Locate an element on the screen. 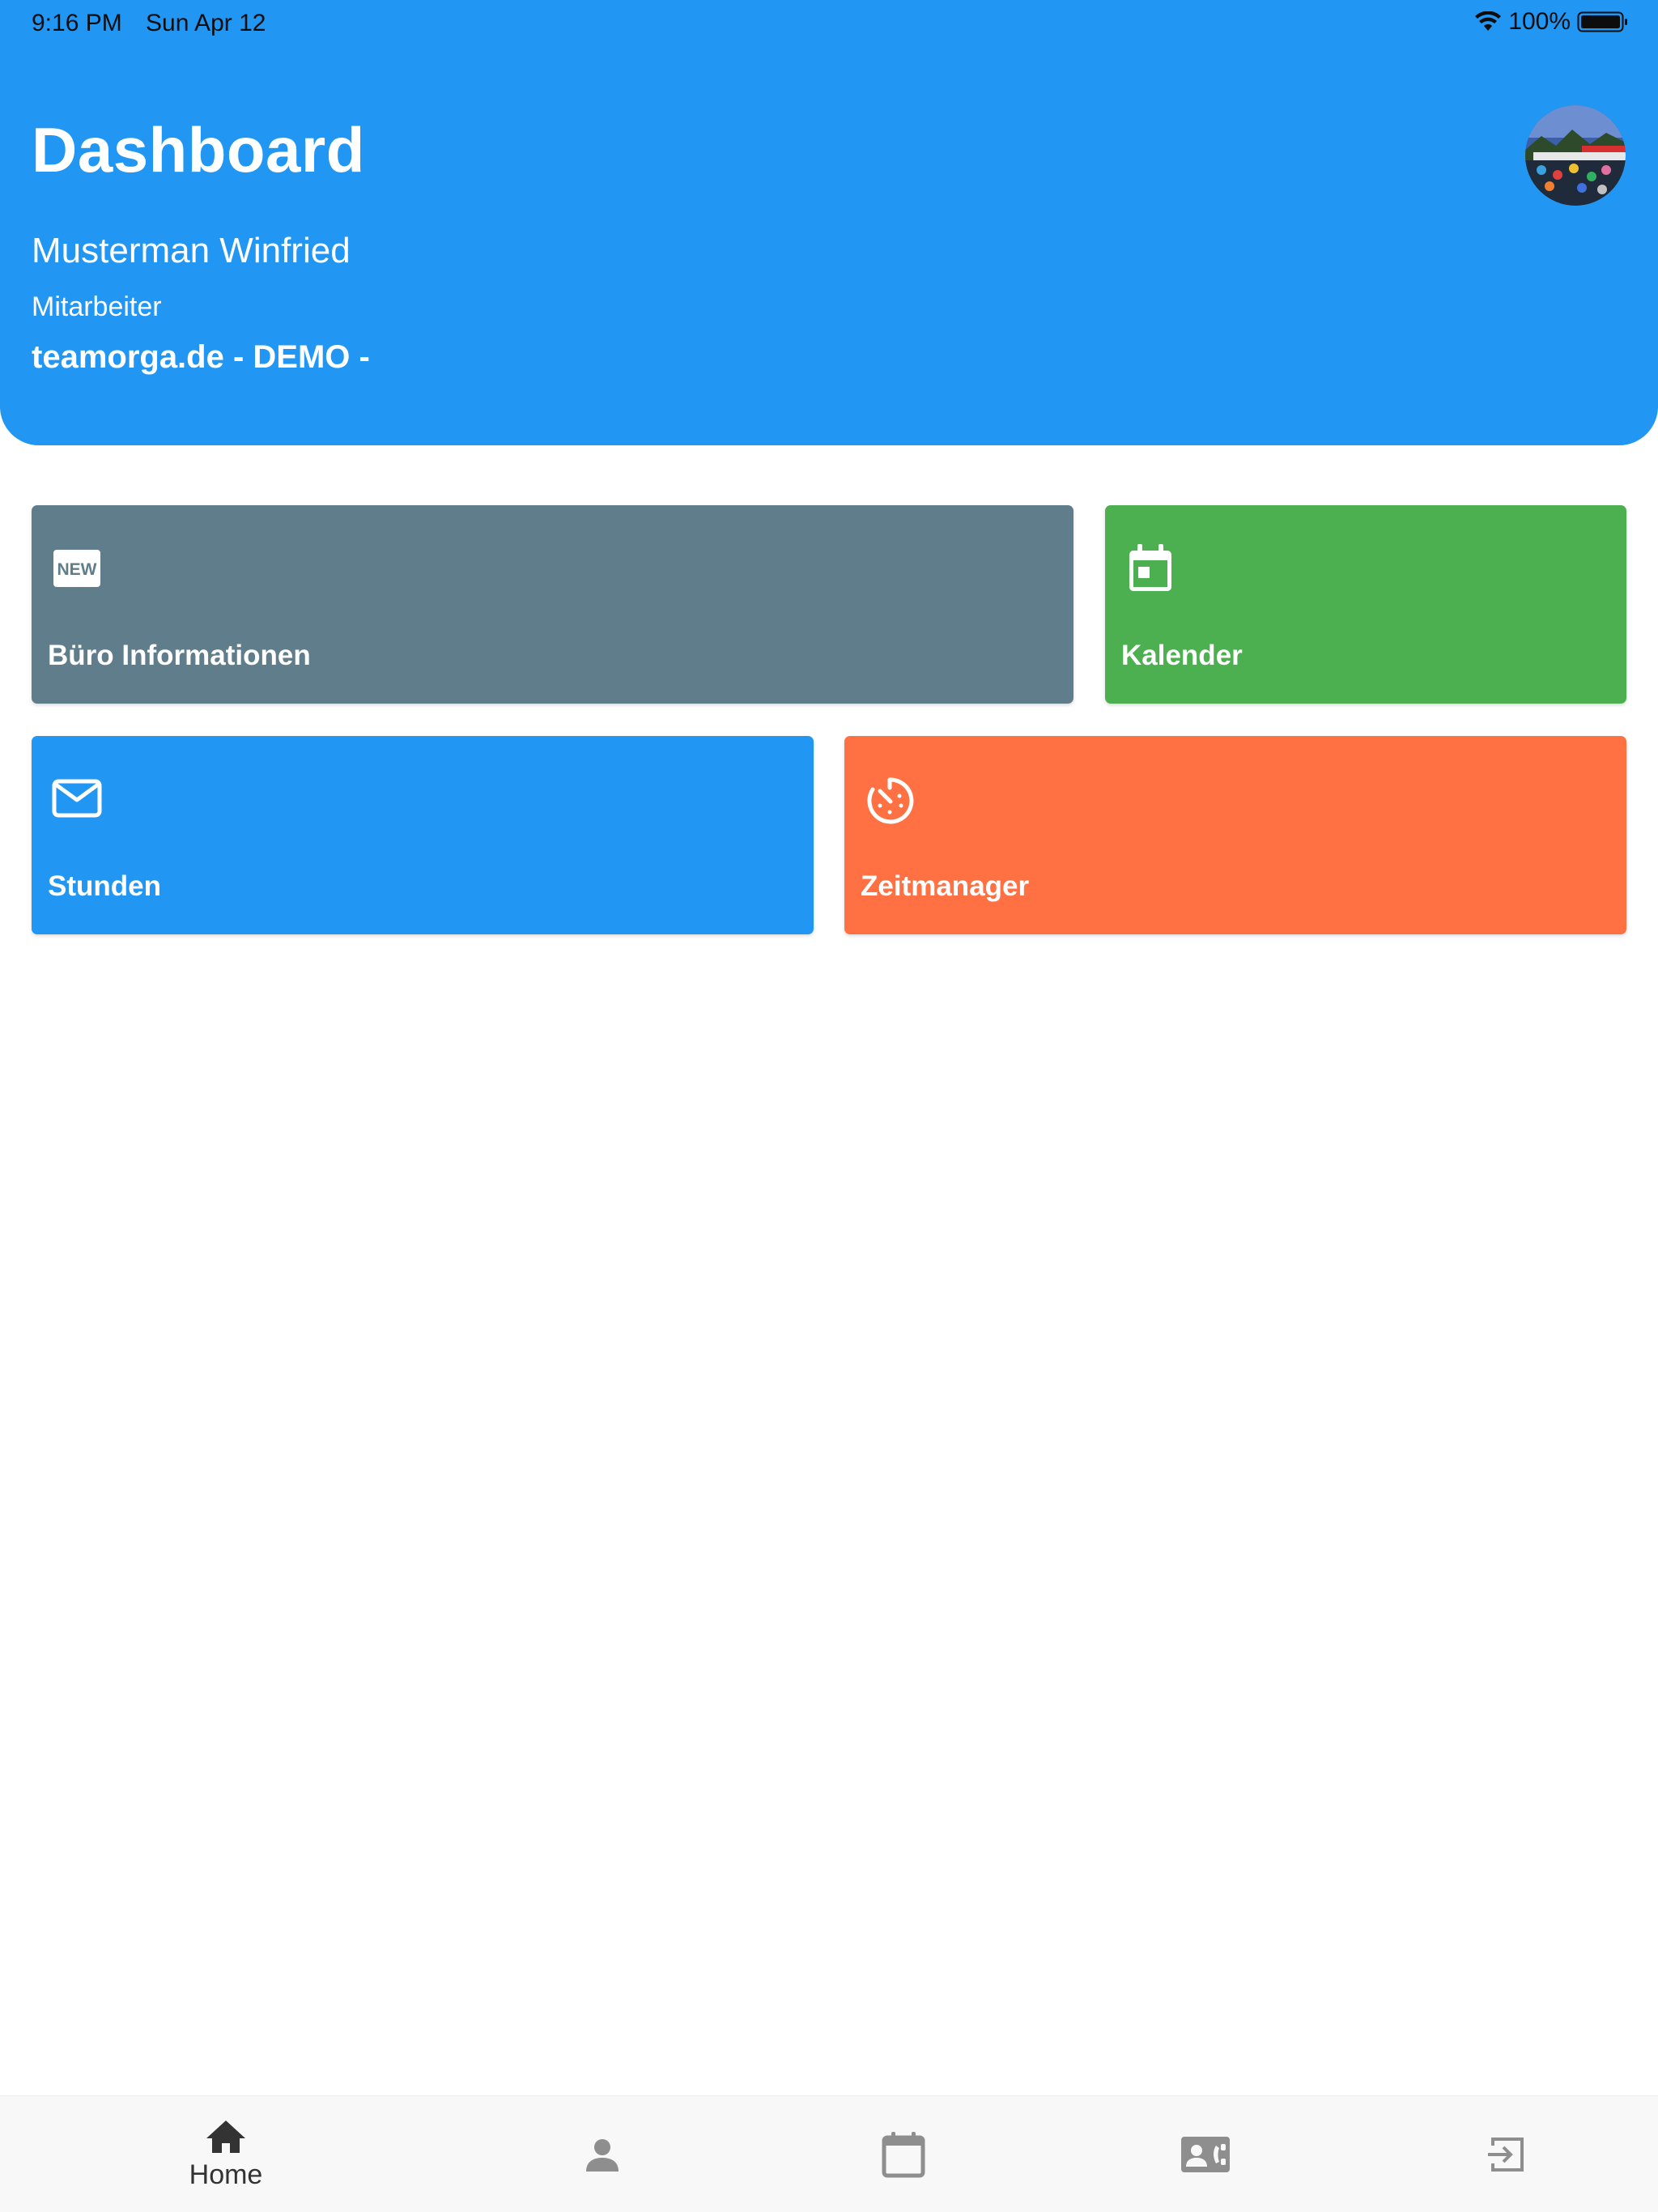  nav-item-logout is located at coordinates (1506, 2154).